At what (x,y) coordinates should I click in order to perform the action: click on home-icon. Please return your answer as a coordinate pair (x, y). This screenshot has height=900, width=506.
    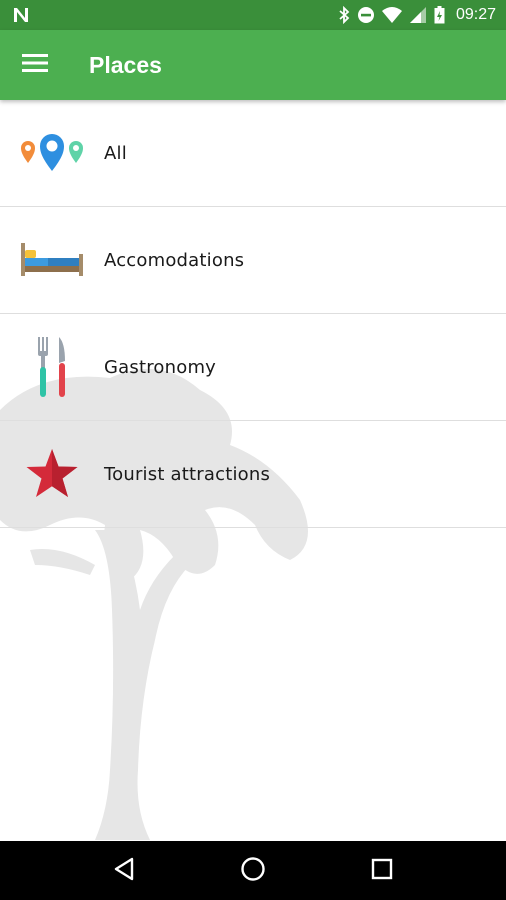
    Looking at the image, I should click on (253, 871).